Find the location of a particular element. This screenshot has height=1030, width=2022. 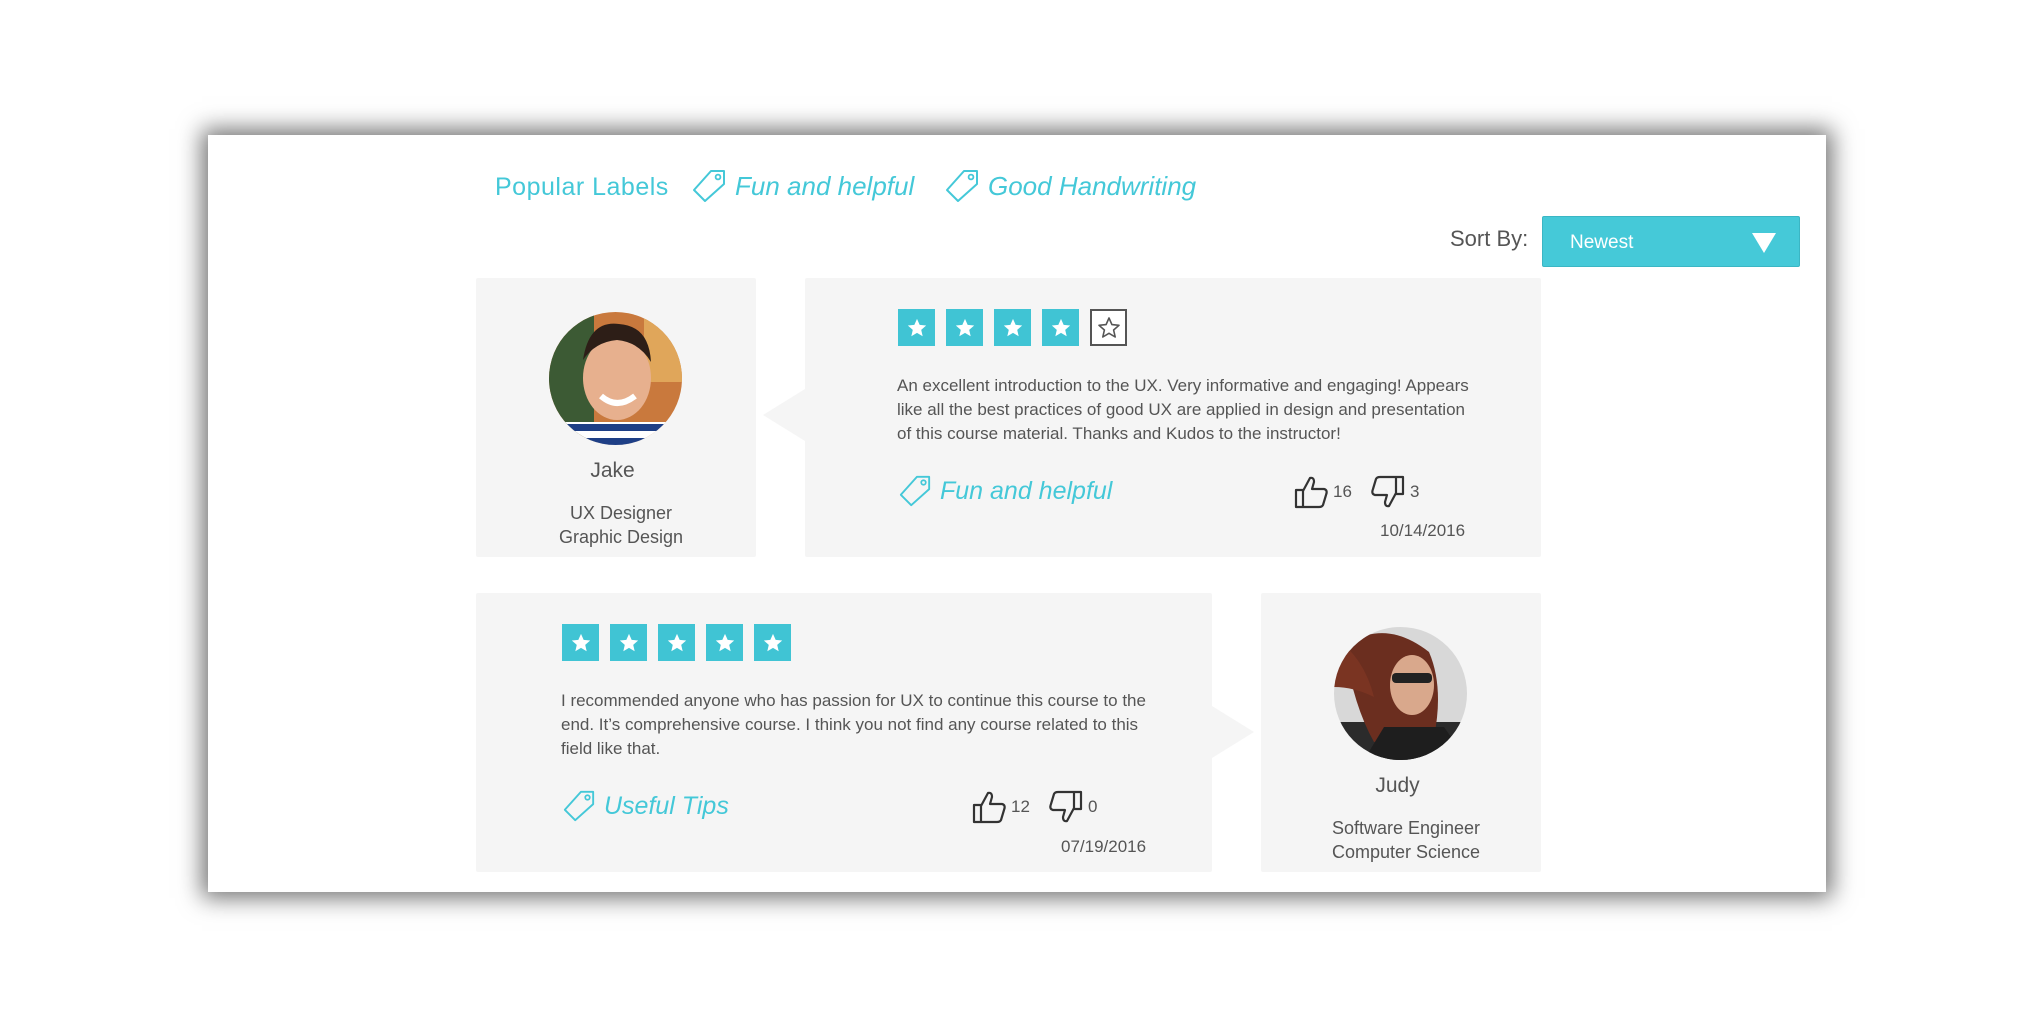

like-button: 16 is located at coordinates (1322, 492).